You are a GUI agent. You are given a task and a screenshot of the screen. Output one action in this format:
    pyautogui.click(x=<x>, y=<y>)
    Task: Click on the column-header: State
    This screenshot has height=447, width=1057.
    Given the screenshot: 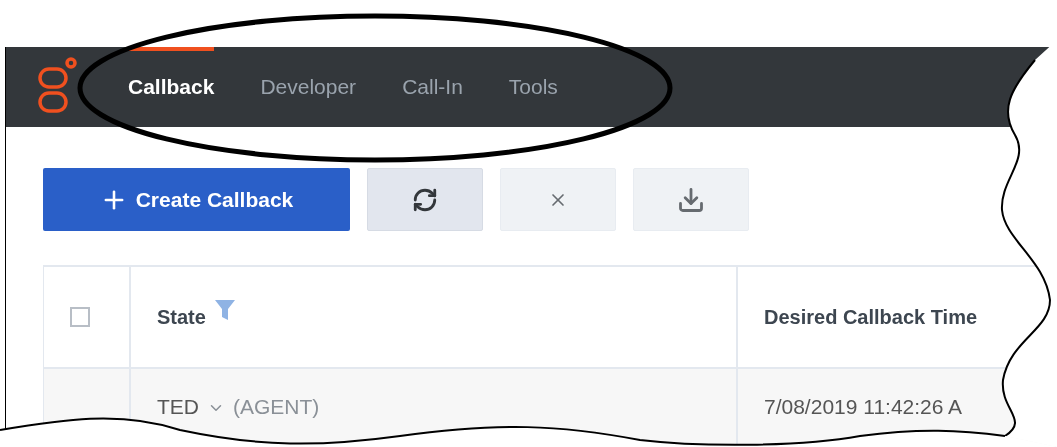 What is the action you would take?
    pyautogui.click(x=181, y=317)
    